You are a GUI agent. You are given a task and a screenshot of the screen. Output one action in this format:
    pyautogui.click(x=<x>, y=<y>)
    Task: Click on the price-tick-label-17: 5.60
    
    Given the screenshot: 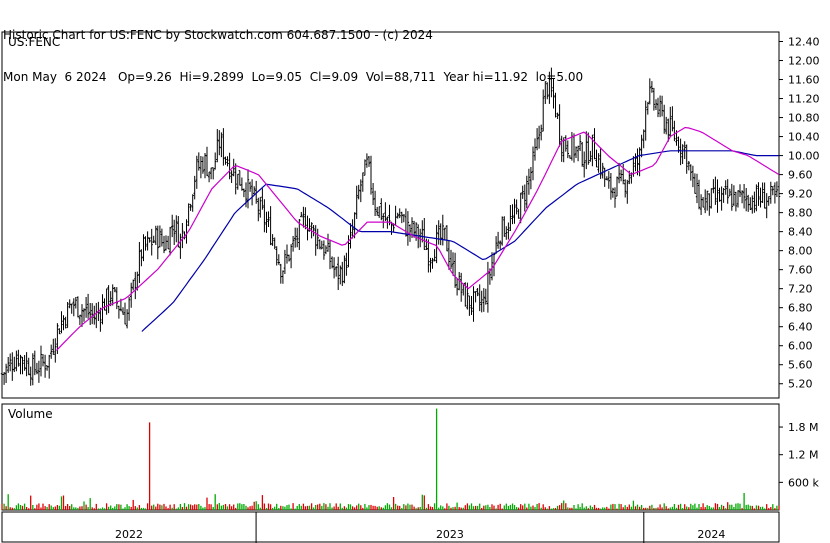 What is the action you would take?
    pyautogui.click(x=800, y=365)
    